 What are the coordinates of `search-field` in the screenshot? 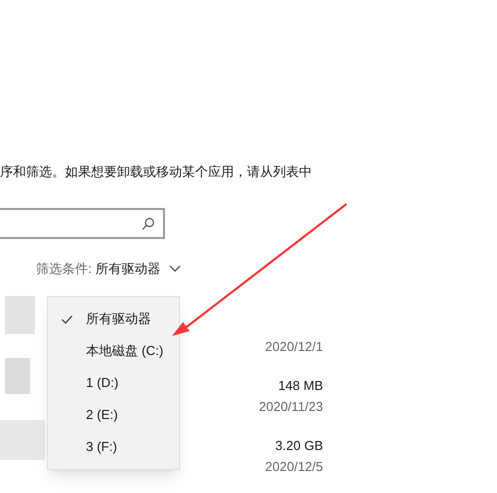 It's located at (82, 223).